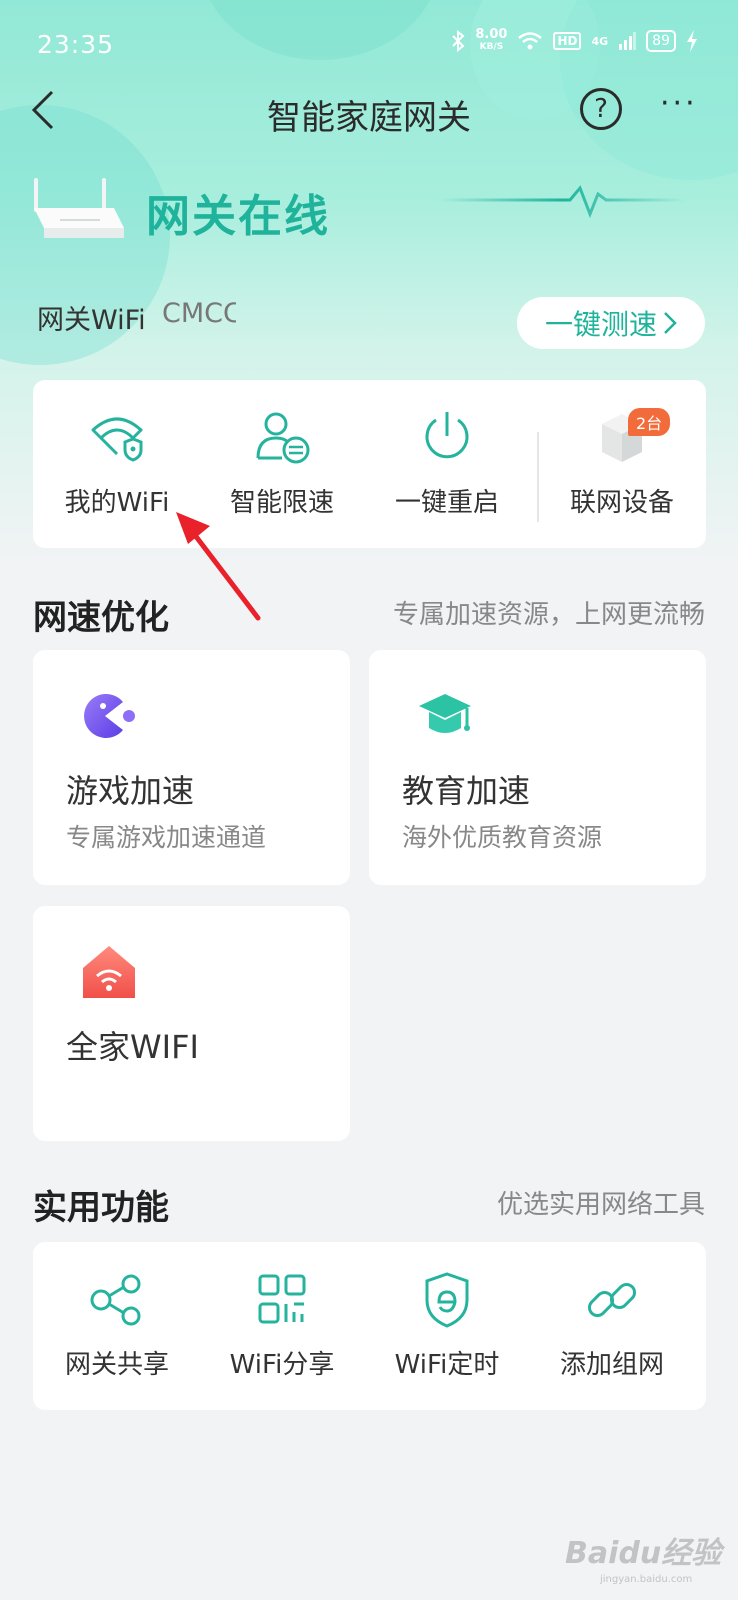 This screenshot has height=1600, width=738. What do you see at coordinates (447, 1365) in the screenshot?
I see `util-label: WiFi定时` at bounding box center [447, 1365].